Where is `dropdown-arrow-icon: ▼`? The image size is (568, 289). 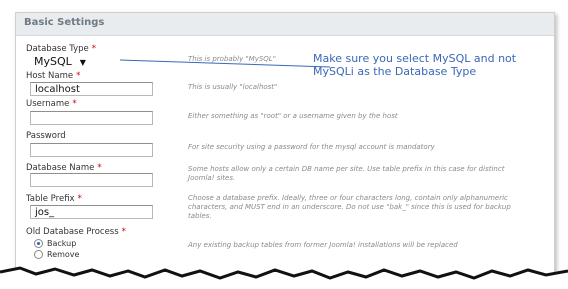
dropdown-arrow-icon: ▼ is located at coordinates (82, 62).